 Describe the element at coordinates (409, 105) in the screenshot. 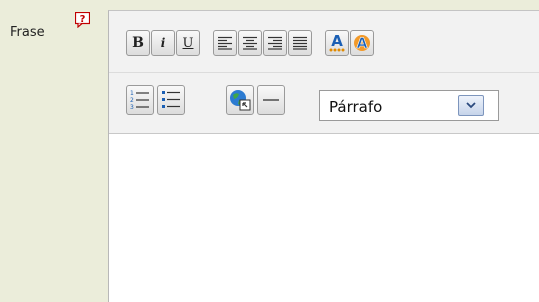

I see `format-select: Párrafo` at that location.